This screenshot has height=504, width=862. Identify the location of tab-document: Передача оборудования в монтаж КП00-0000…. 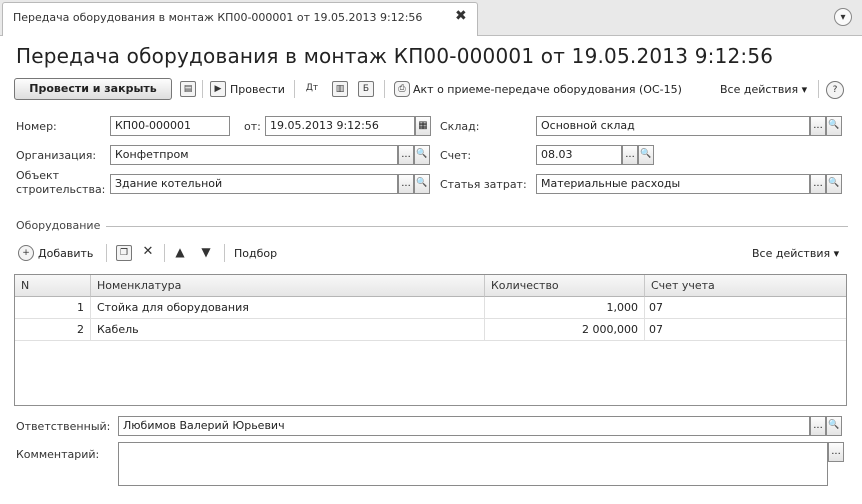
(240, 19).